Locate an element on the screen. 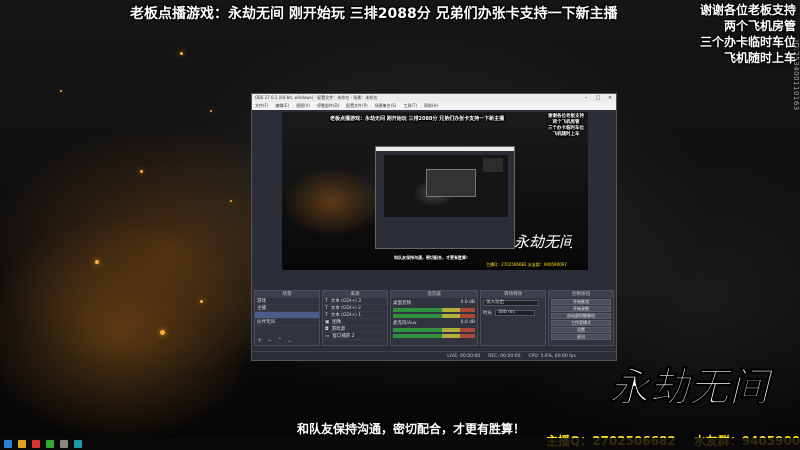 The image size is (800, 450). nested-obs-window is located at coordinates (445, 197).